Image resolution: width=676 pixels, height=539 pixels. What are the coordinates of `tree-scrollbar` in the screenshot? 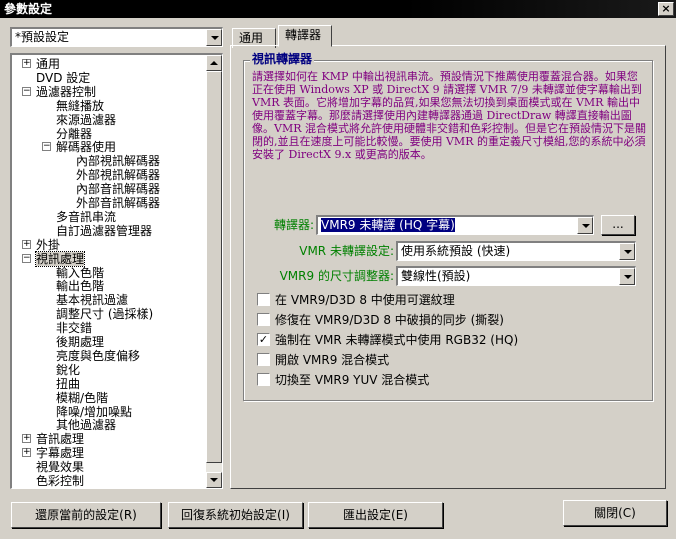 It's located at (214, 271).